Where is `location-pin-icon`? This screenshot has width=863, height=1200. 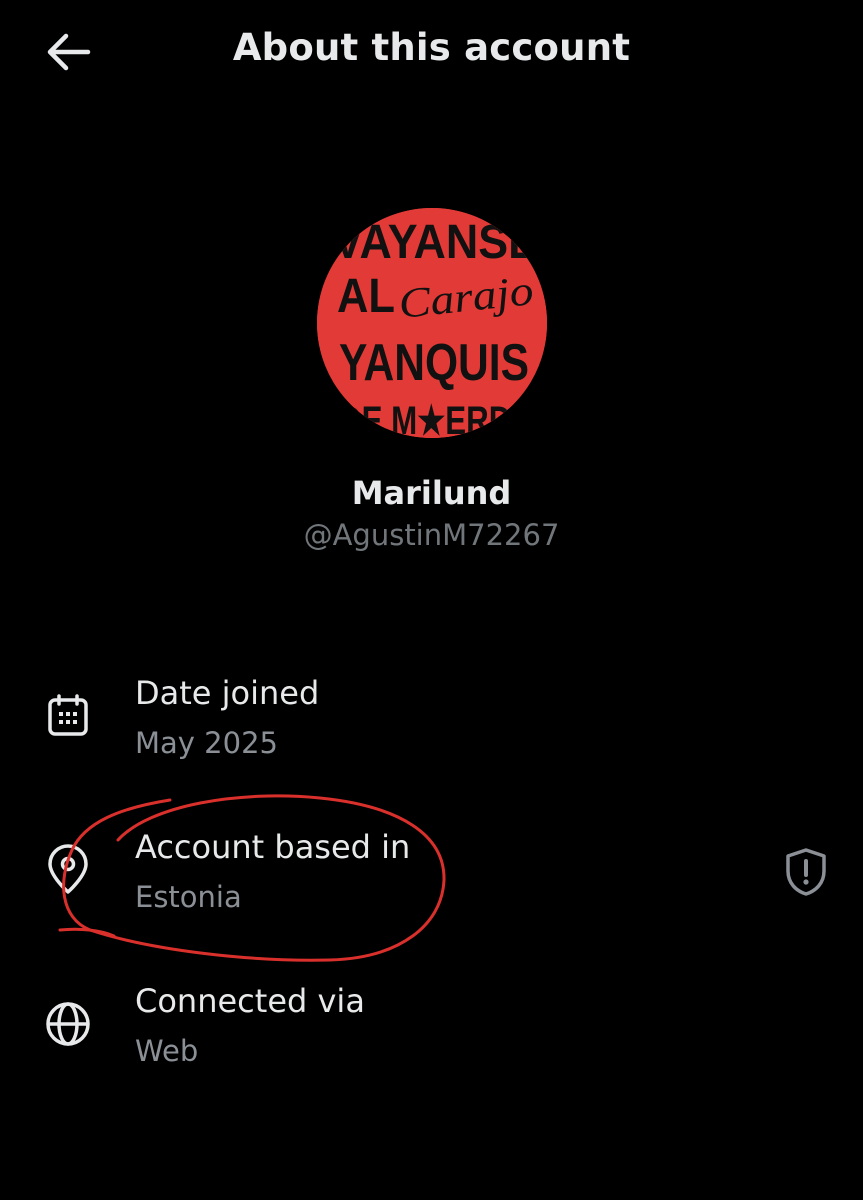
location-pin-icon is located at coordinates (68, 870).